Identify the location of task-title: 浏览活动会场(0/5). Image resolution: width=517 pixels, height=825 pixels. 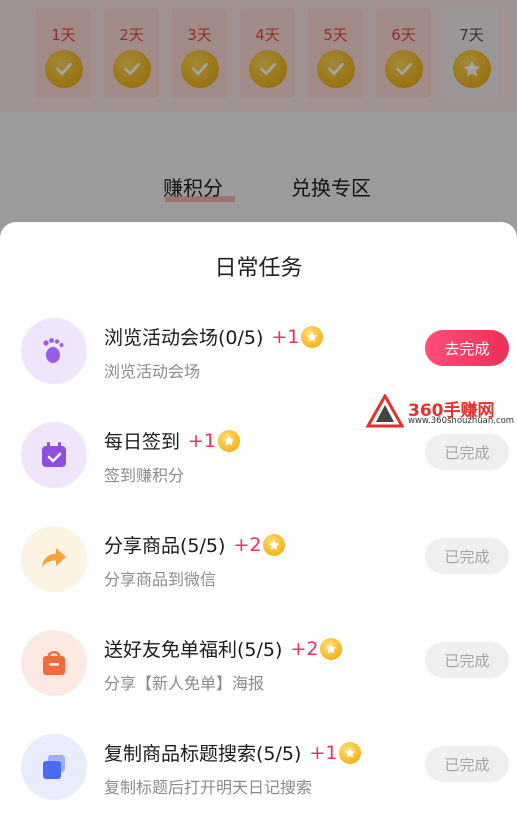
(184, 338).